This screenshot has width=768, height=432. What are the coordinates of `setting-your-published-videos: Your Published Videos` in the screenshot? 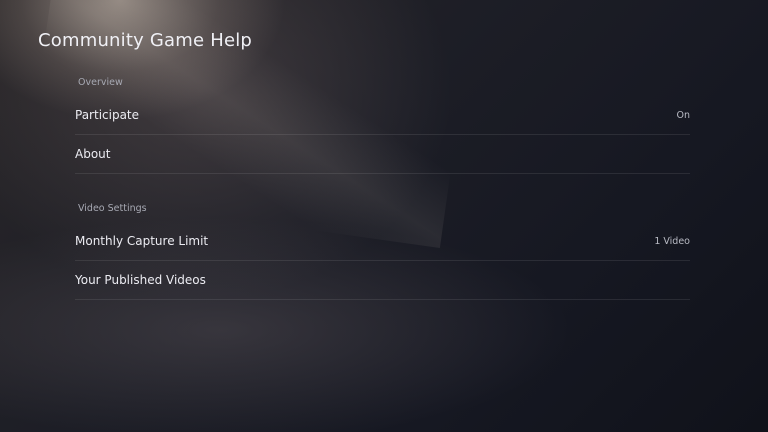 It's located at (382, 280).